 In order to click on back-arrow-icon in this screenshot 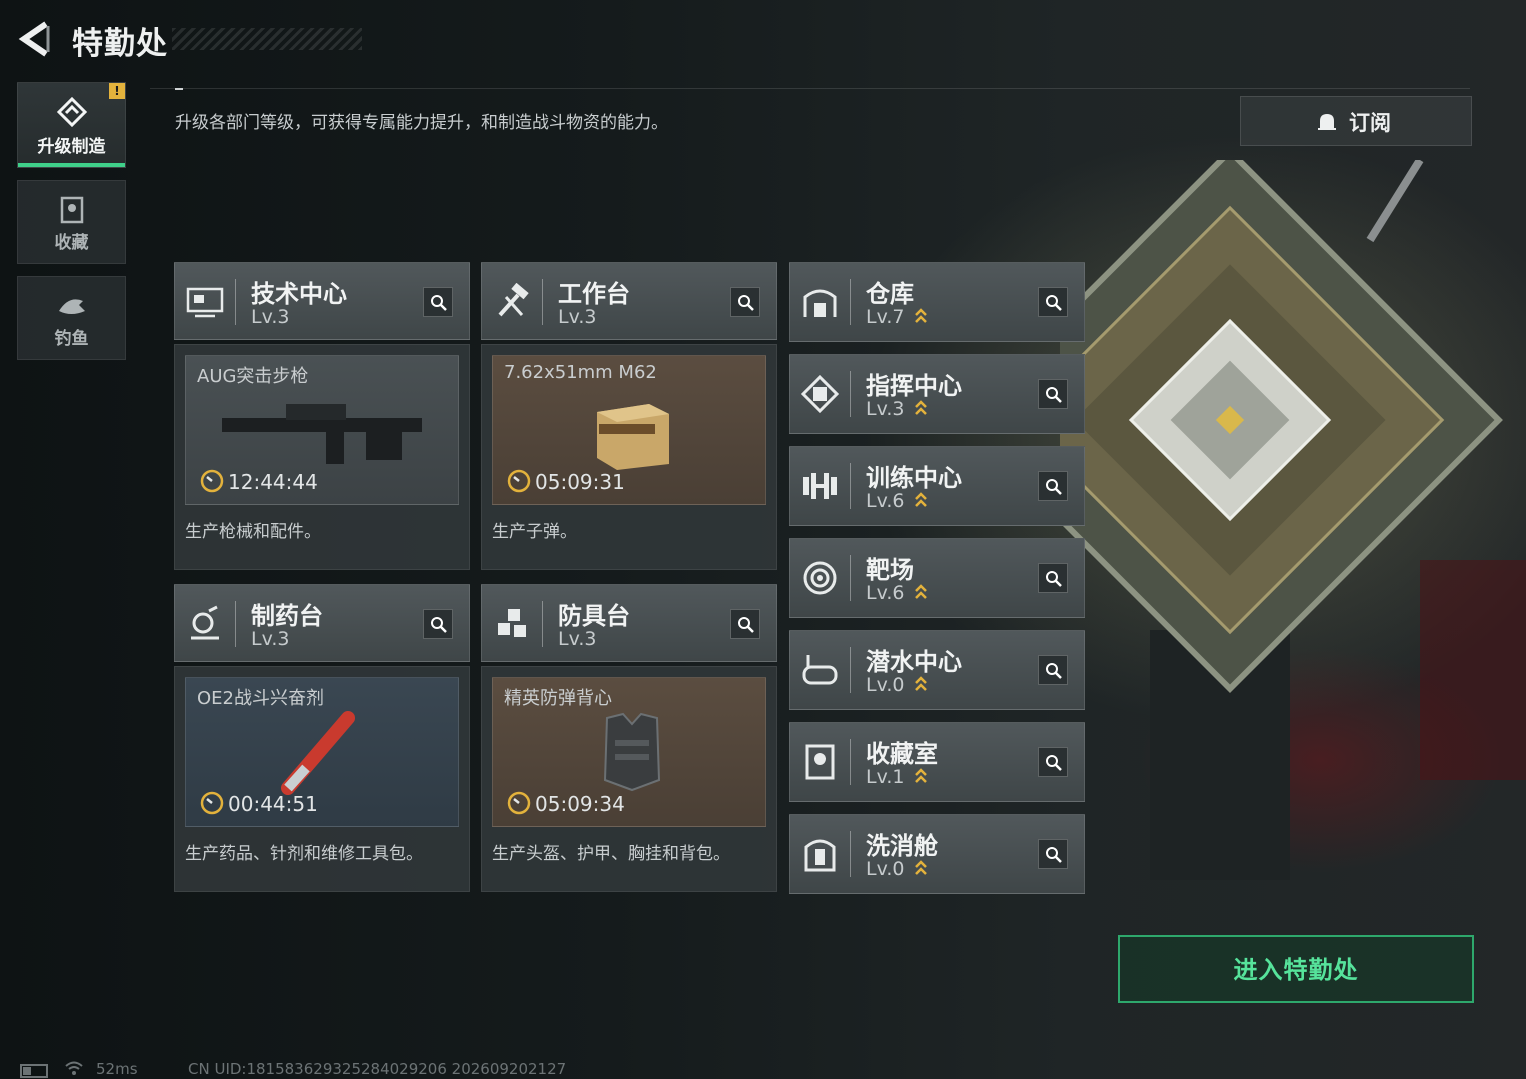, I will do `click(35, 39)`.